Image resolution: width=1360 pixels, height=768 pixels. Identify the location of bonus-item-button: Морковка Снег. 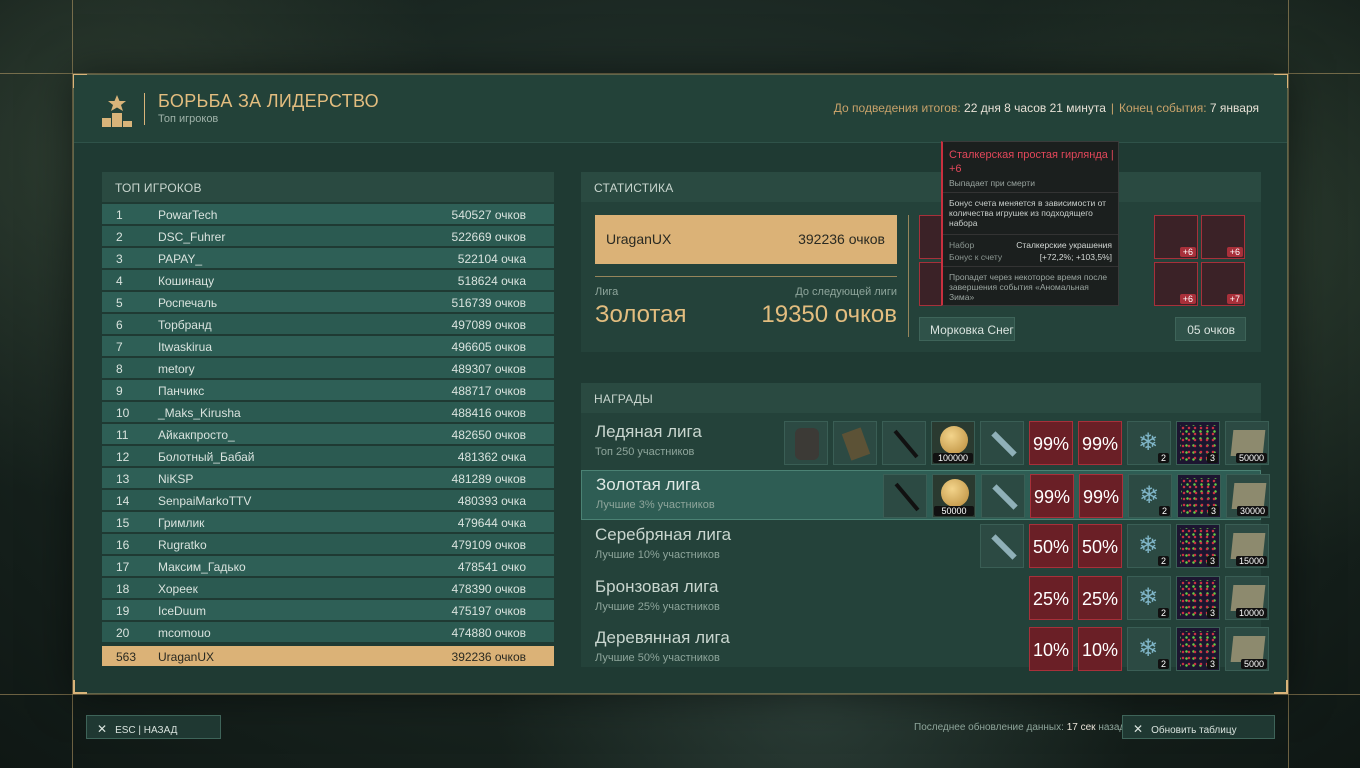
(967, 329).